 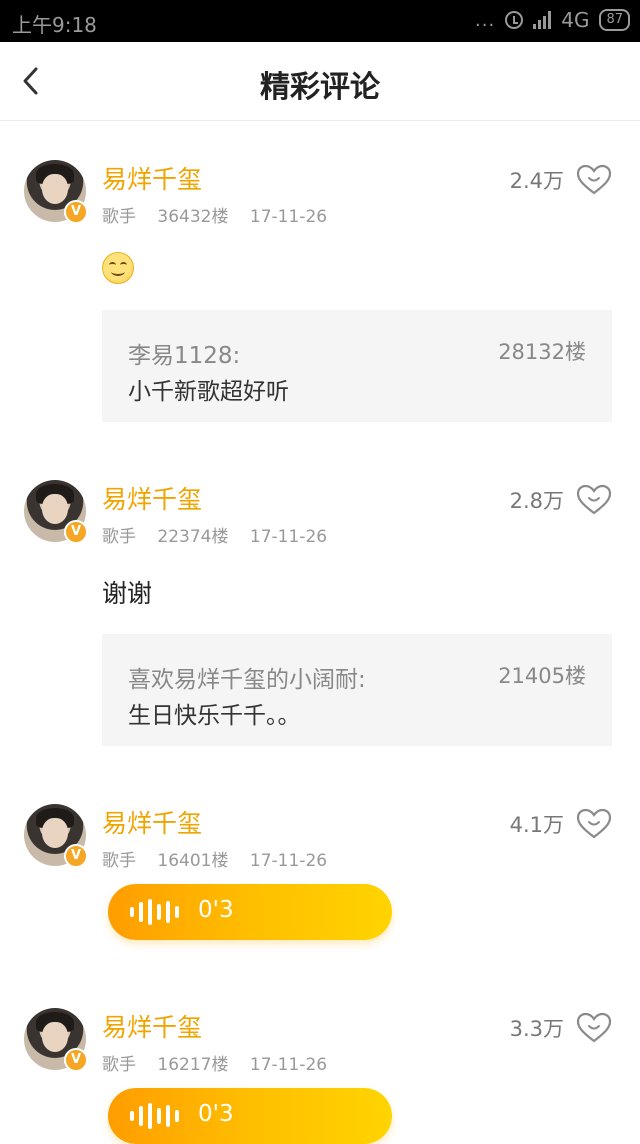 I want to click on signal-icon, so click(x=542, y=20).